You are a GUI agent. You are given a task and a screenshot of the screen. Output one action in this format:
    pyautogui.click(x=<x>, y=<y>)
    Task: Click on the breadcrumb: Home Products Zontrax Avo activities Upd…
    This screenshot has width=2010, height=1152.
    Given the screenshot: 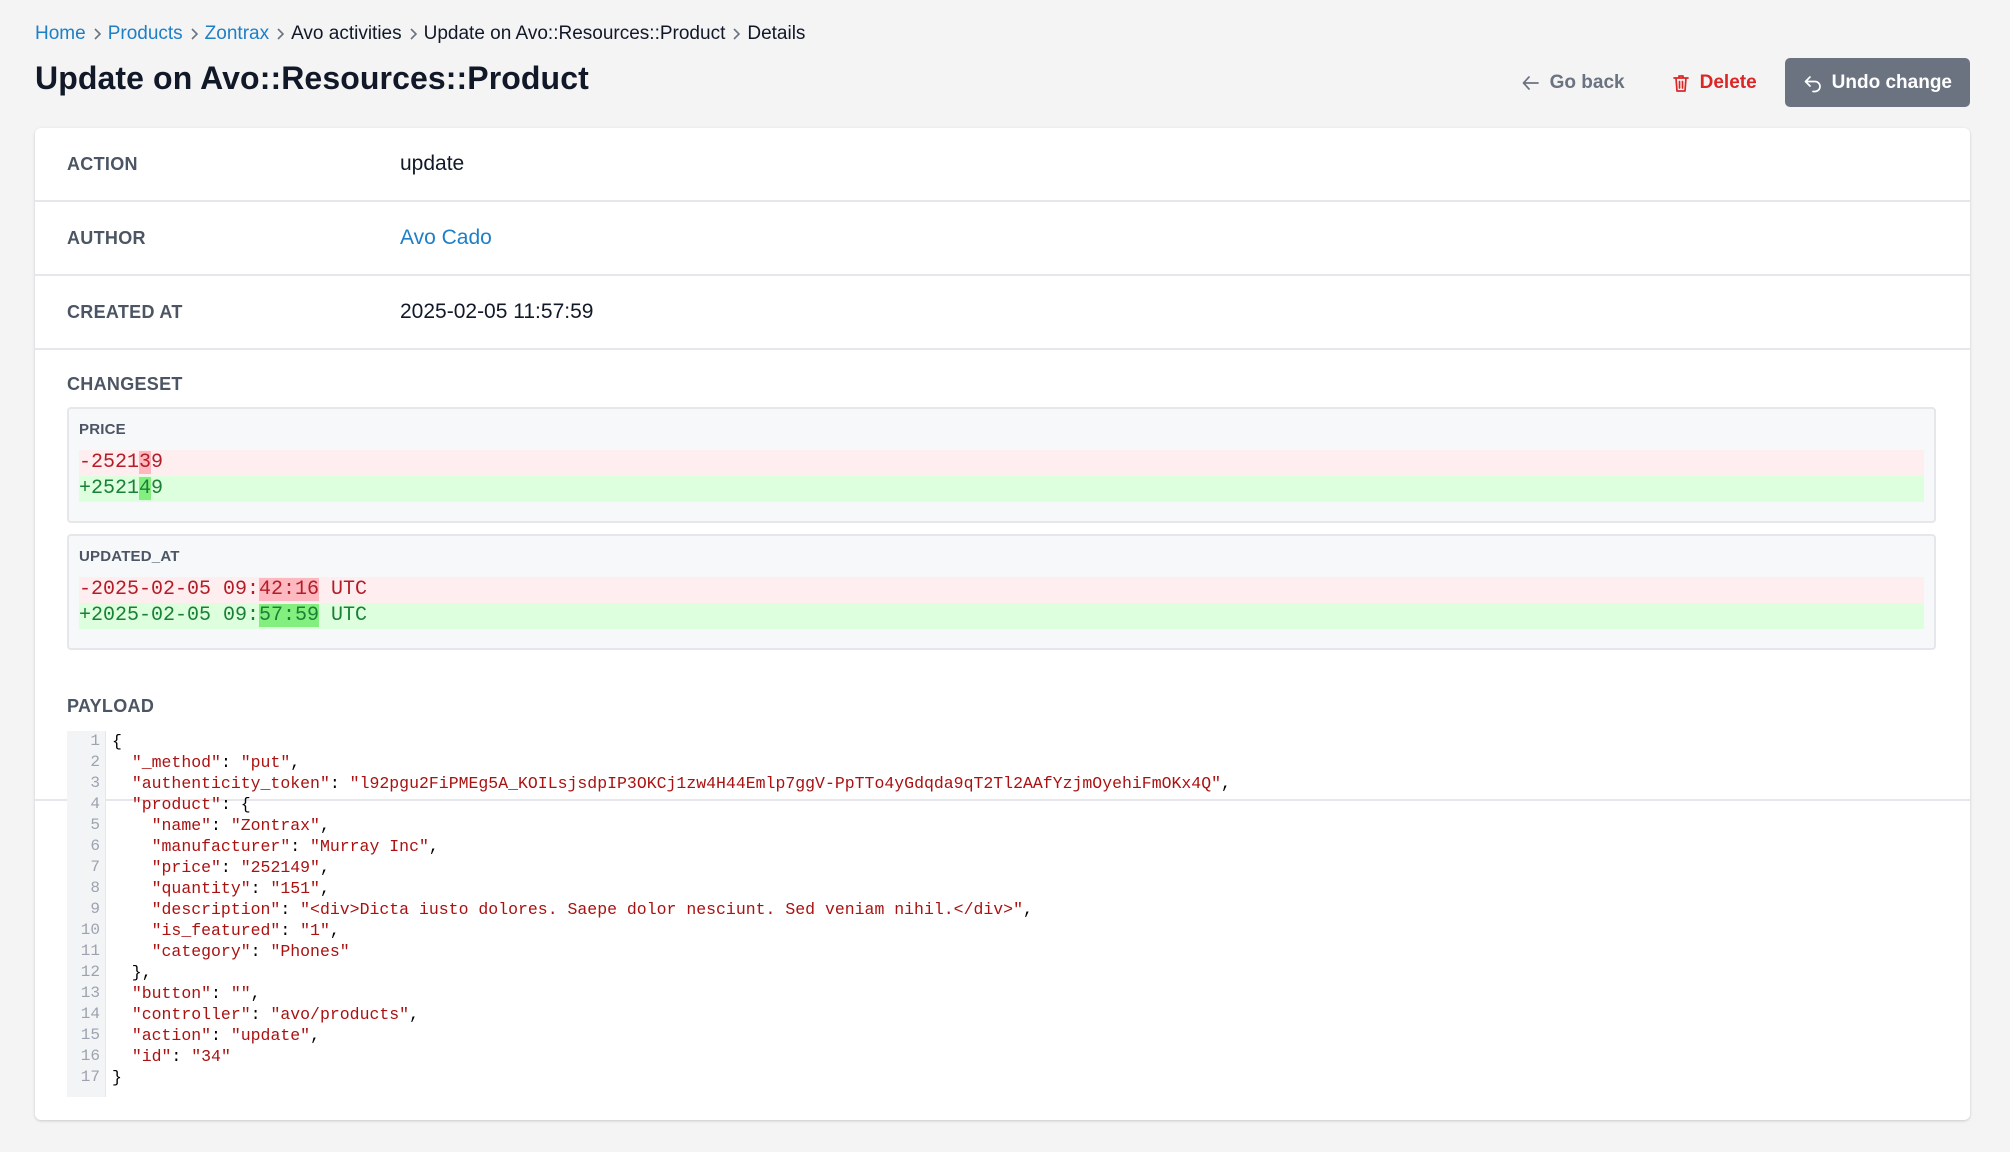 What is the action you would take?
    pyautogui.click(x=420, y=34)
    